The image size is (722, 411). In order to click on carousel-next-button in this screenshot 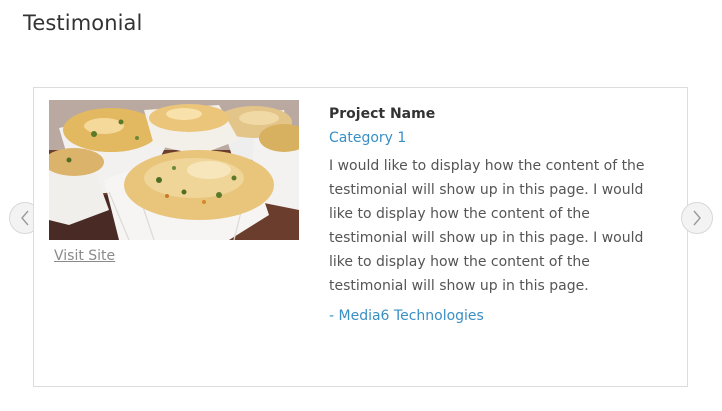, I will do `click(697, 218)`.